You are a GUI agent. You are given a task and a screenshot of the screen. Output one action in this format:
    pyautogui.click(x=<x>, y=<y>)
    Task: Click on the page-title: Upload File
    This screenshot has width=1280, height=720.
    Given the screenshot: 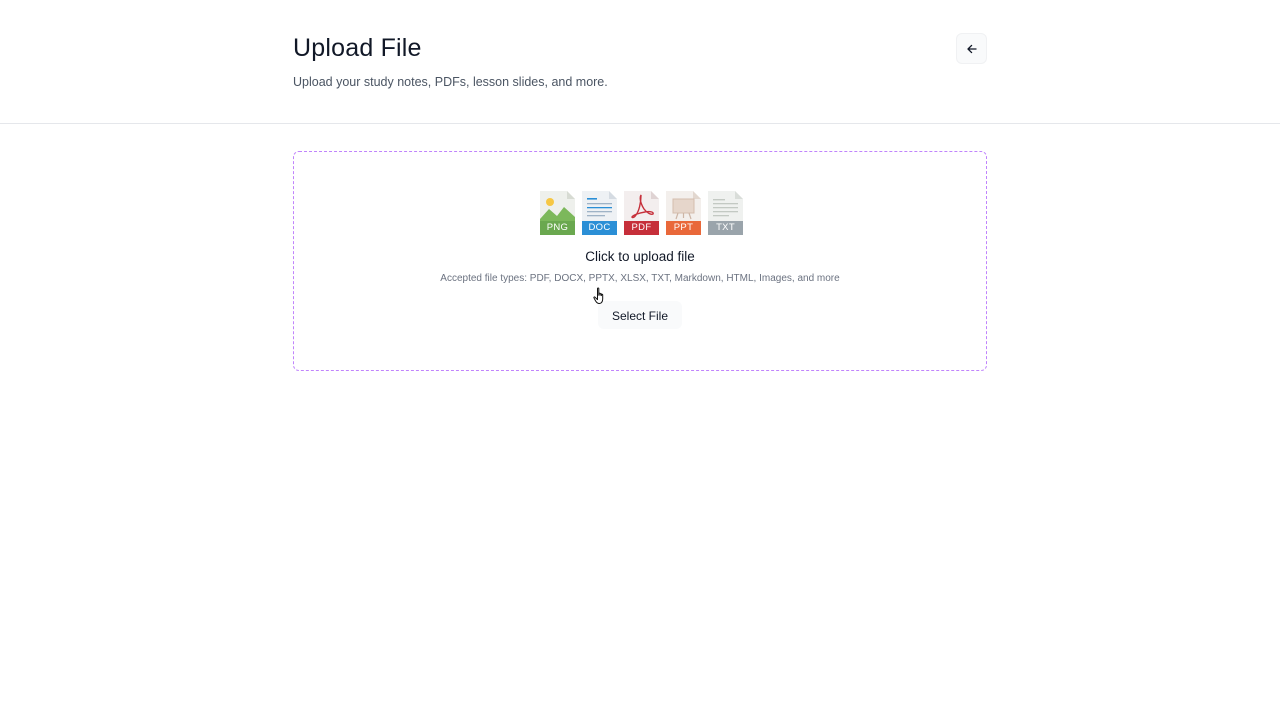 What is the action you would take?
    pyautogui.click(x=357, y=48)
    